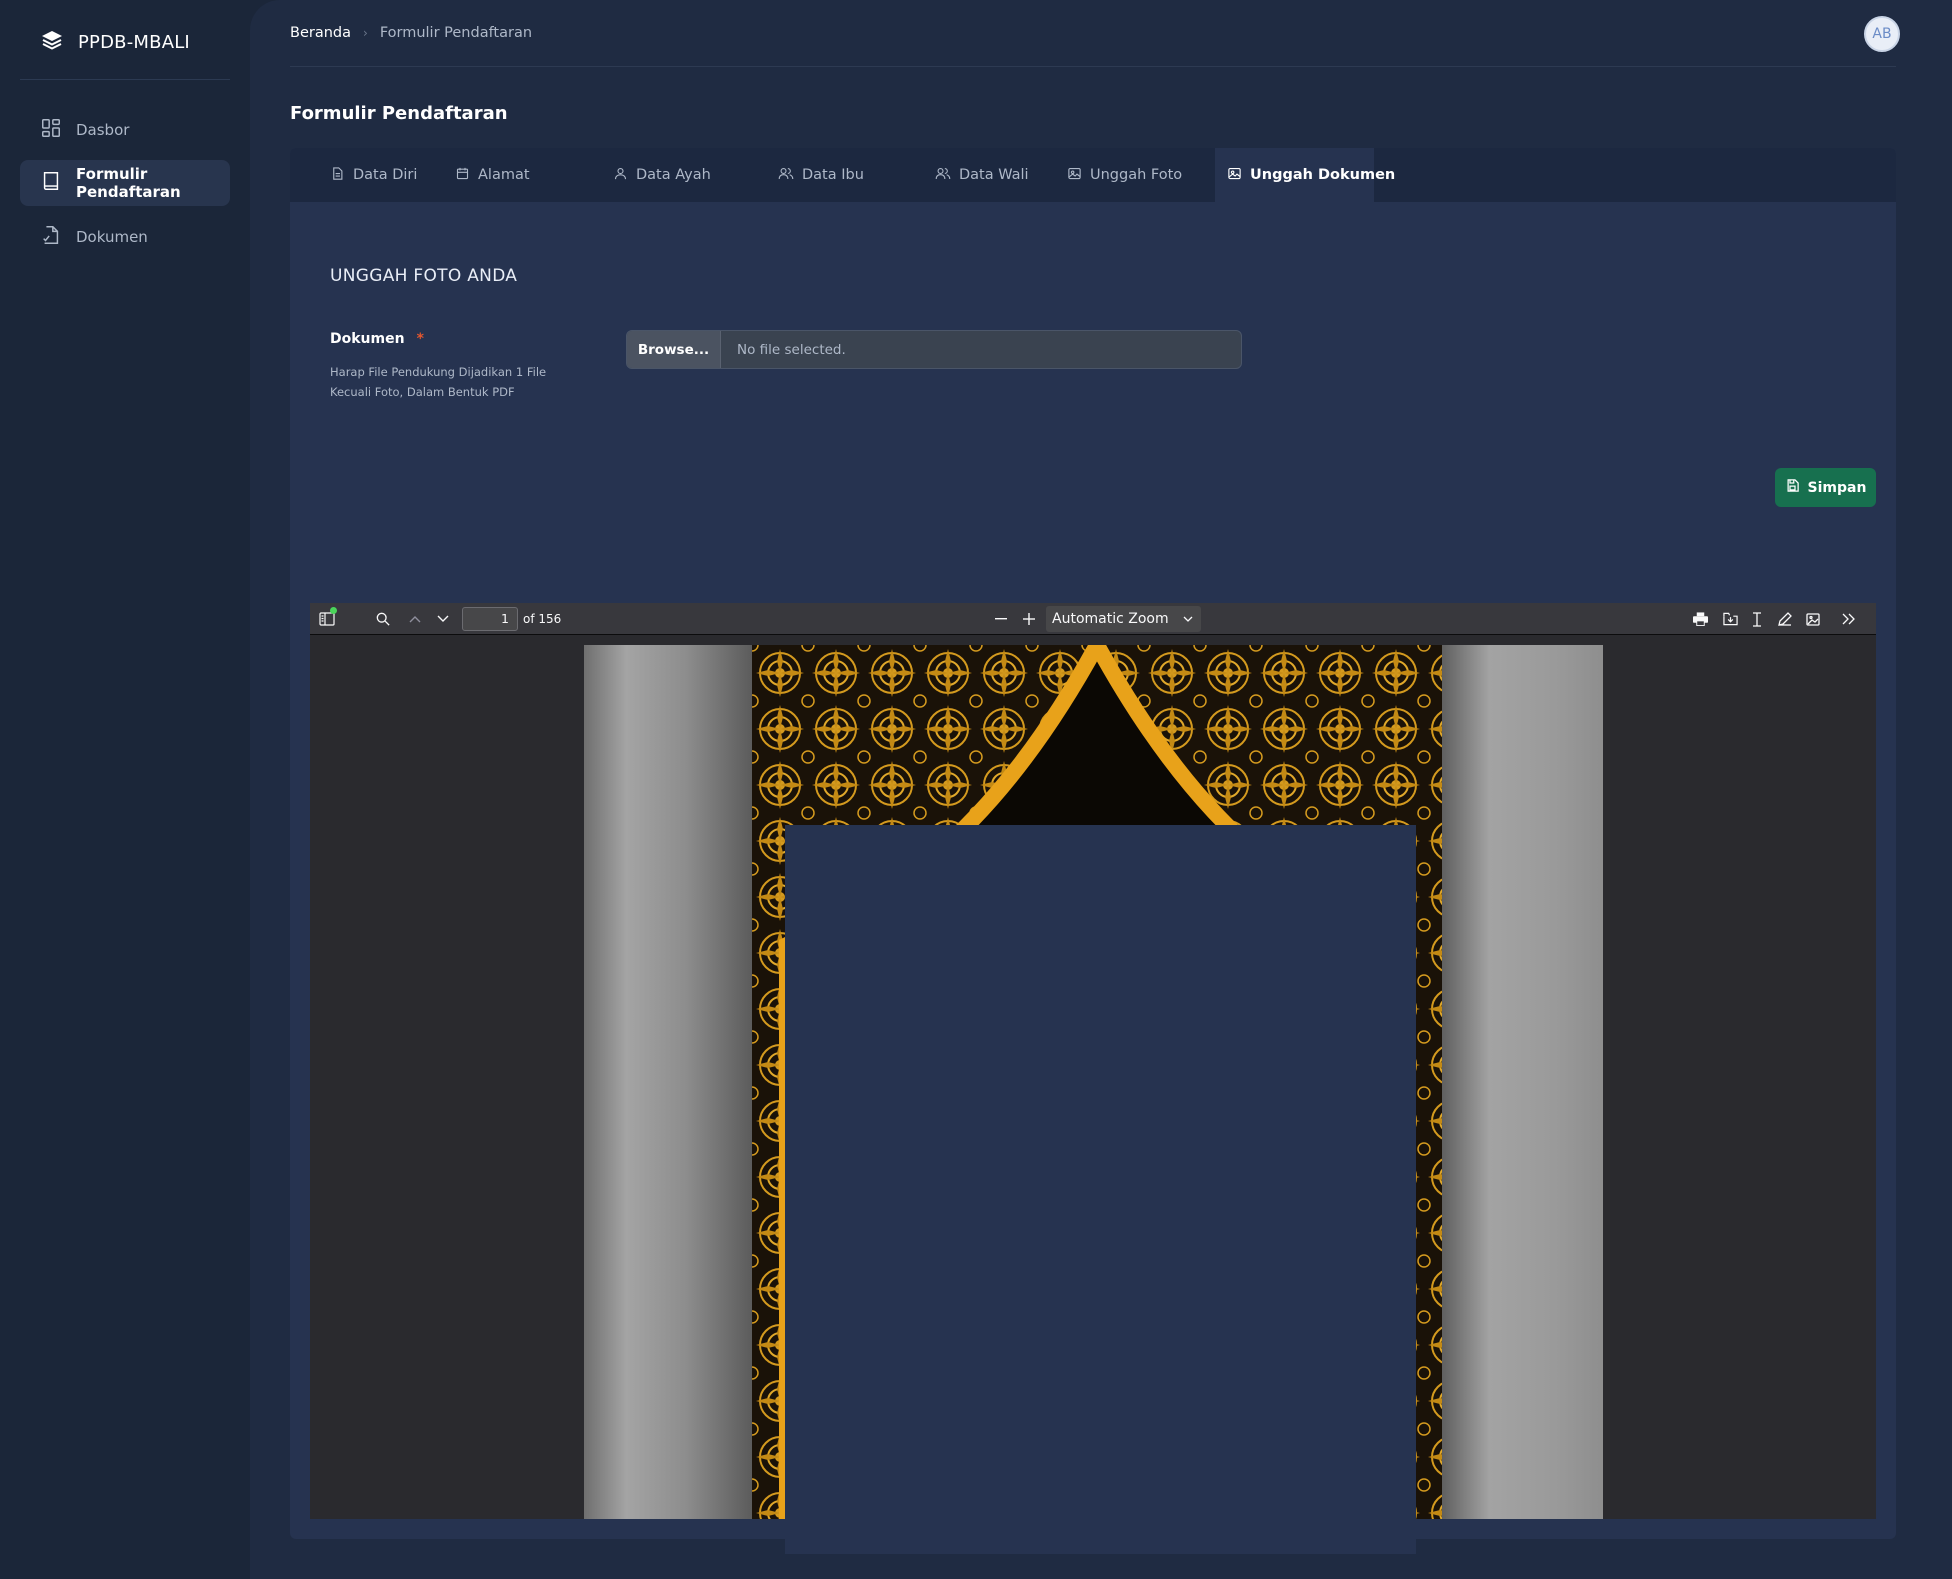 The image size is (1952, 1579). What do you see at coordinates (52, 42) in the screenshot?
I see `layers-icon` at bounding box center [52, 42].